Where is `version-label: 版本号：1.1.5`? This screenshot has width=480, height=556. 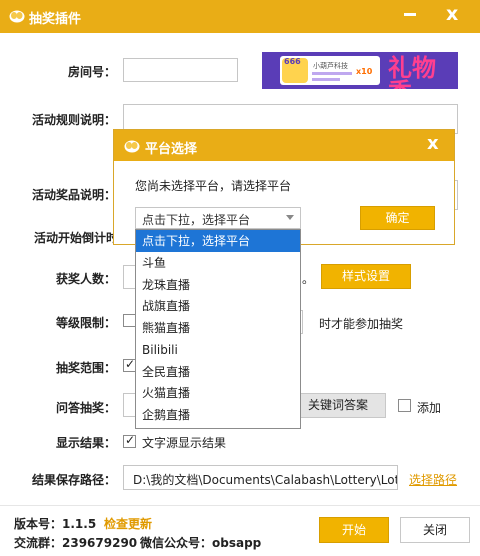
version-label: 版本号：1.1.5 is located at coordinates (55, 524).